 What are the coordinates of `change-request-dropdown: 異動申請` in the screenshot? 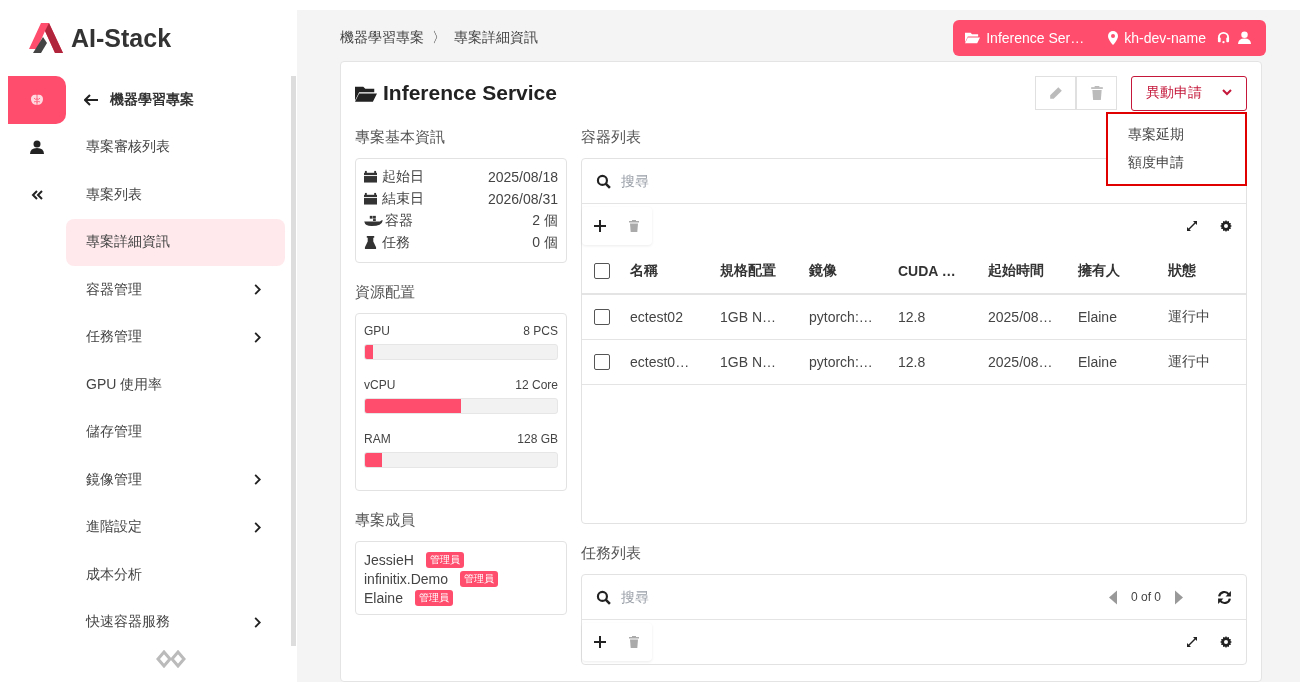 It's located at (1189, 93).